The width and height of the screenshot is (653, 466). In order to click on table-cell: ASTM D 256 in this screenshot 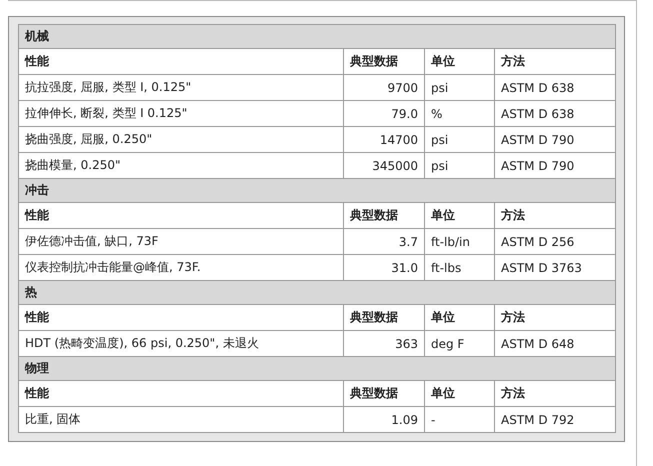, I will do `click(555, 241)`.